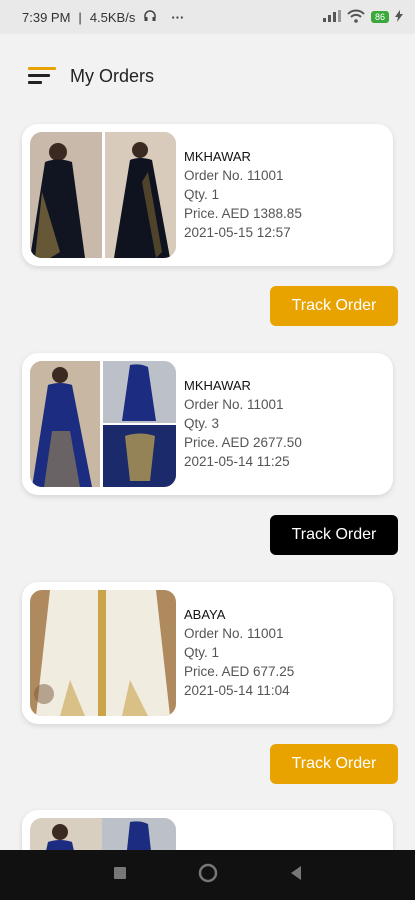  What do you see at coordinates (120, 875) in the screenshot?
I see `recent-apps-icon` at bounding box center [120, 875].